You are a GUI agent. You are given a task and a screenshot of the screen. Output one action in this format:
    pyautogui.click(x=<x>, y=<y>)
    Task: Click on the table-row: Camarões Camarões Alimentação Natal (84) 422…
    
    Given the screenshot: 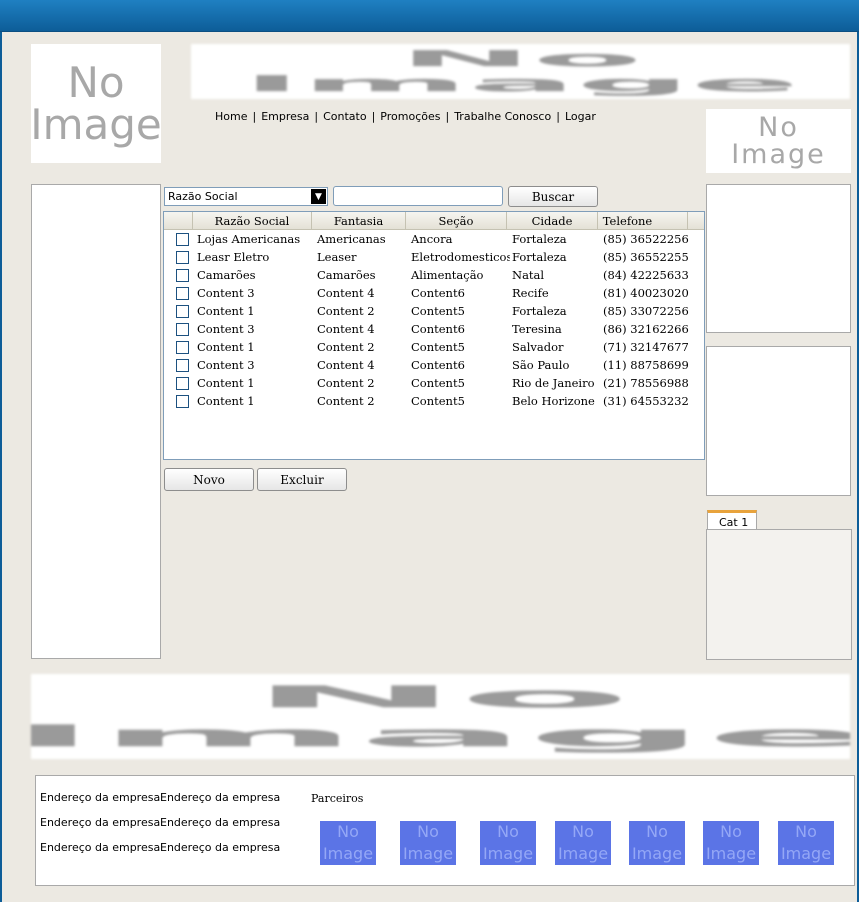 What is the action you would take?
    pyautogui.click(x=434, y=275)
    